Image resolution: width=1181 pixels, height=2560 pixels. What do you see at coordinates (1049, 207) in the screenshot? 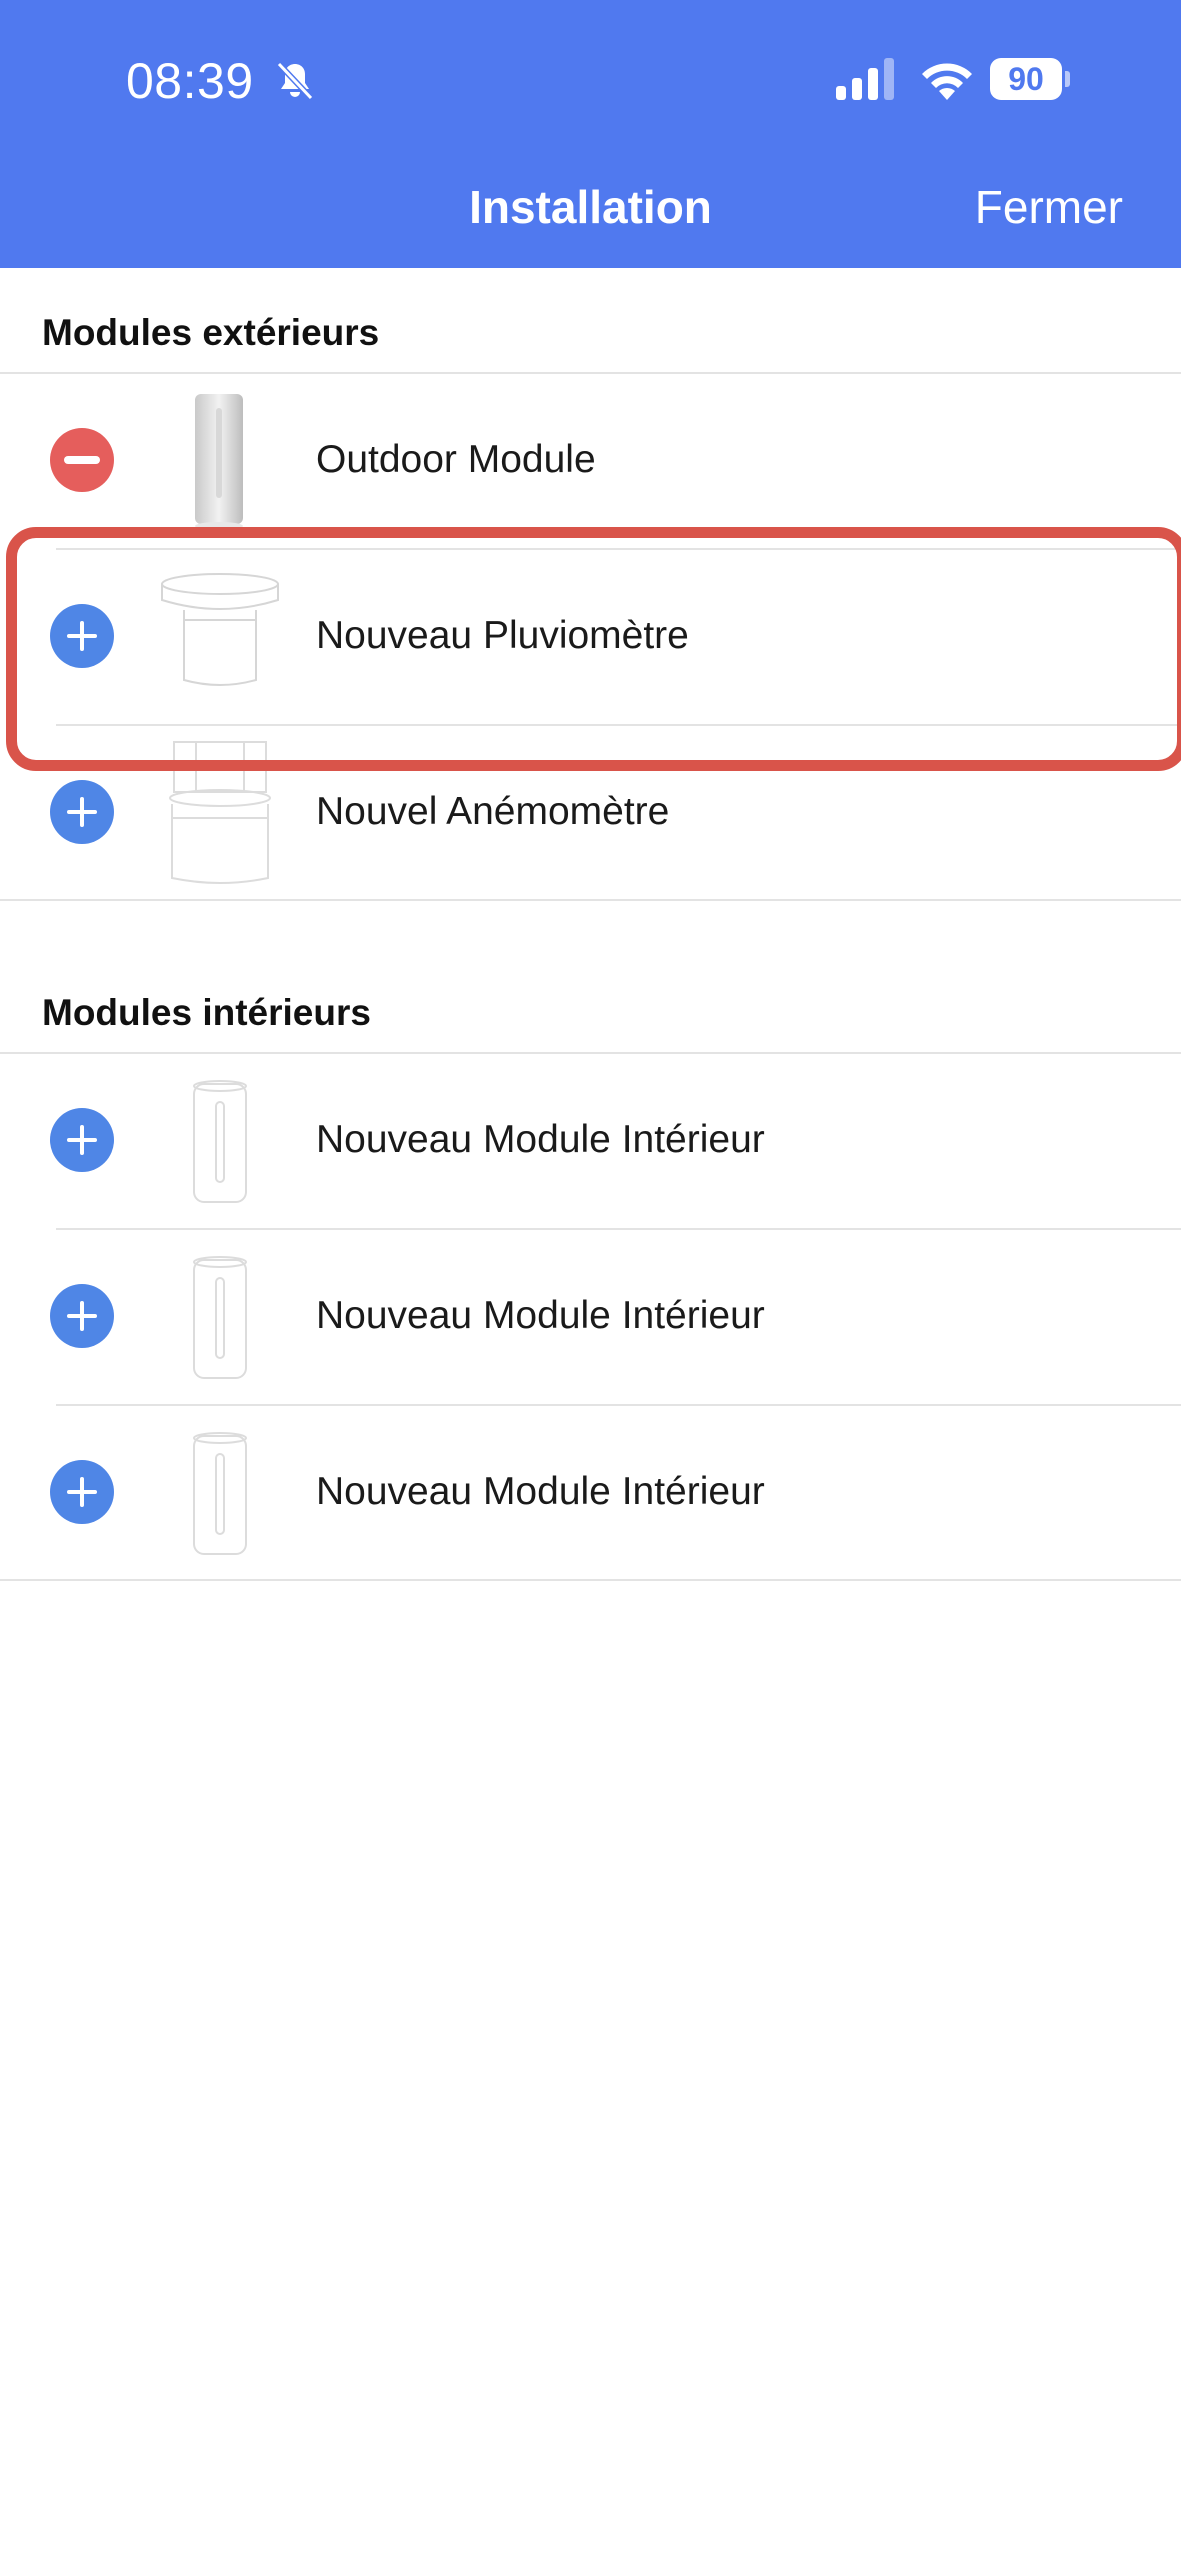
I see `close-button: Fermer` at bounding box center [1049, 207].